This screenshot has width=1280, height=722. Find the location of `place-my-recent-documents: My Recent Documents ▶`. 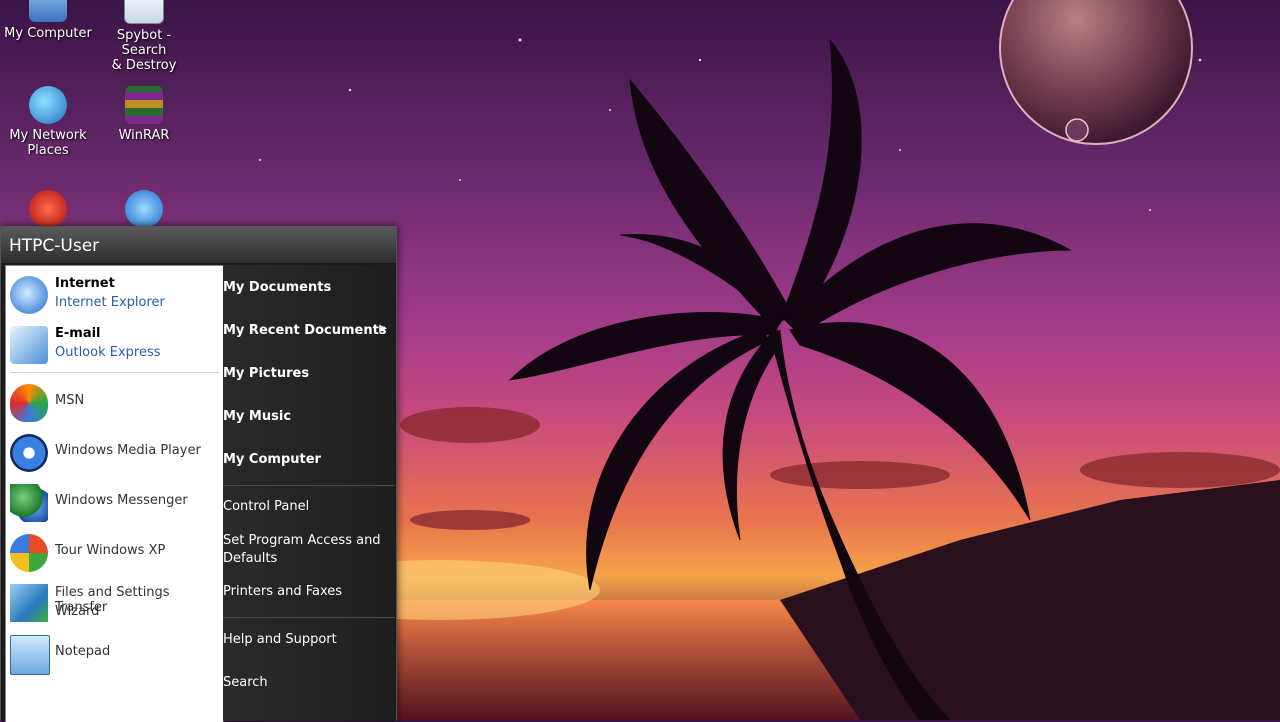

place-my-recent-documents: My Recent Documents ▶ is located at coordinates (309, 330).